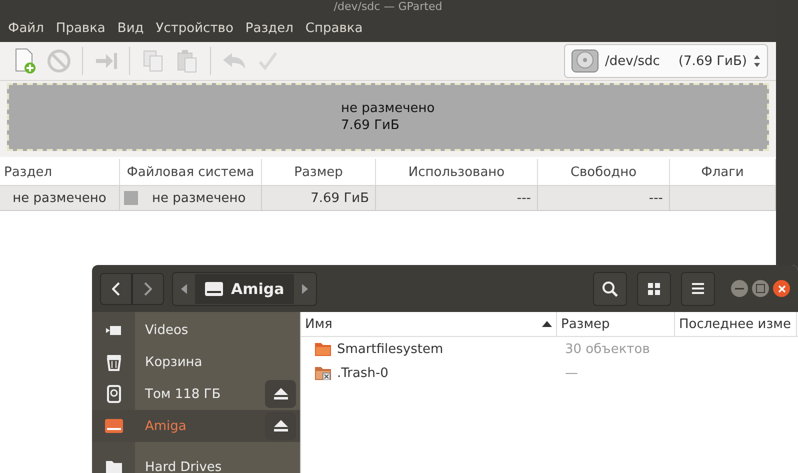 This screenshot has height=473, width=798. I want to click on column-header: Файловая система, so click(191, 172).